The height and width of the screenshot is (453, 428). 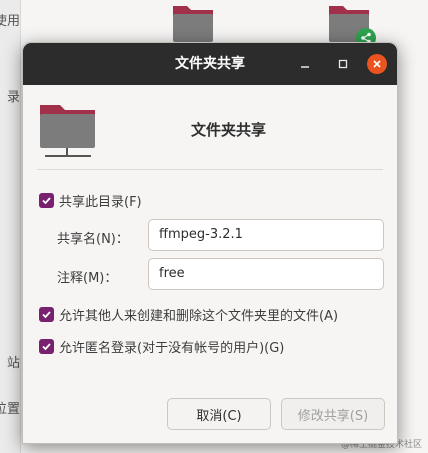 What do you see at coordinates (266, 274) in the screenshot?
I see `comment-field: free` at bounding box center [266, 274].